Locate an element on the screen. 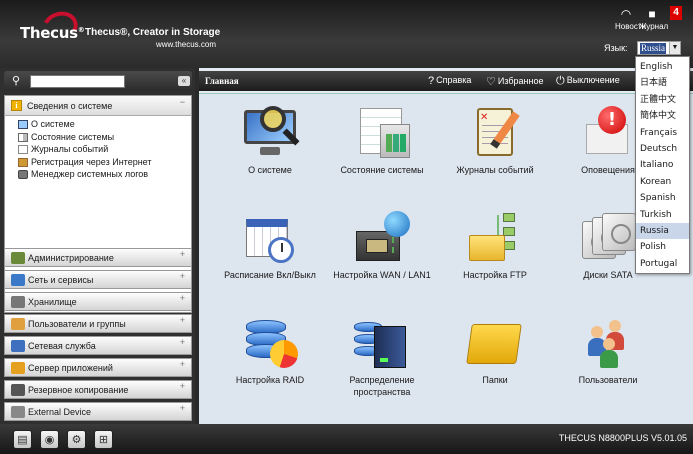  sidebar-section-storage: Хранилище + is located at coordinates (98, 301).